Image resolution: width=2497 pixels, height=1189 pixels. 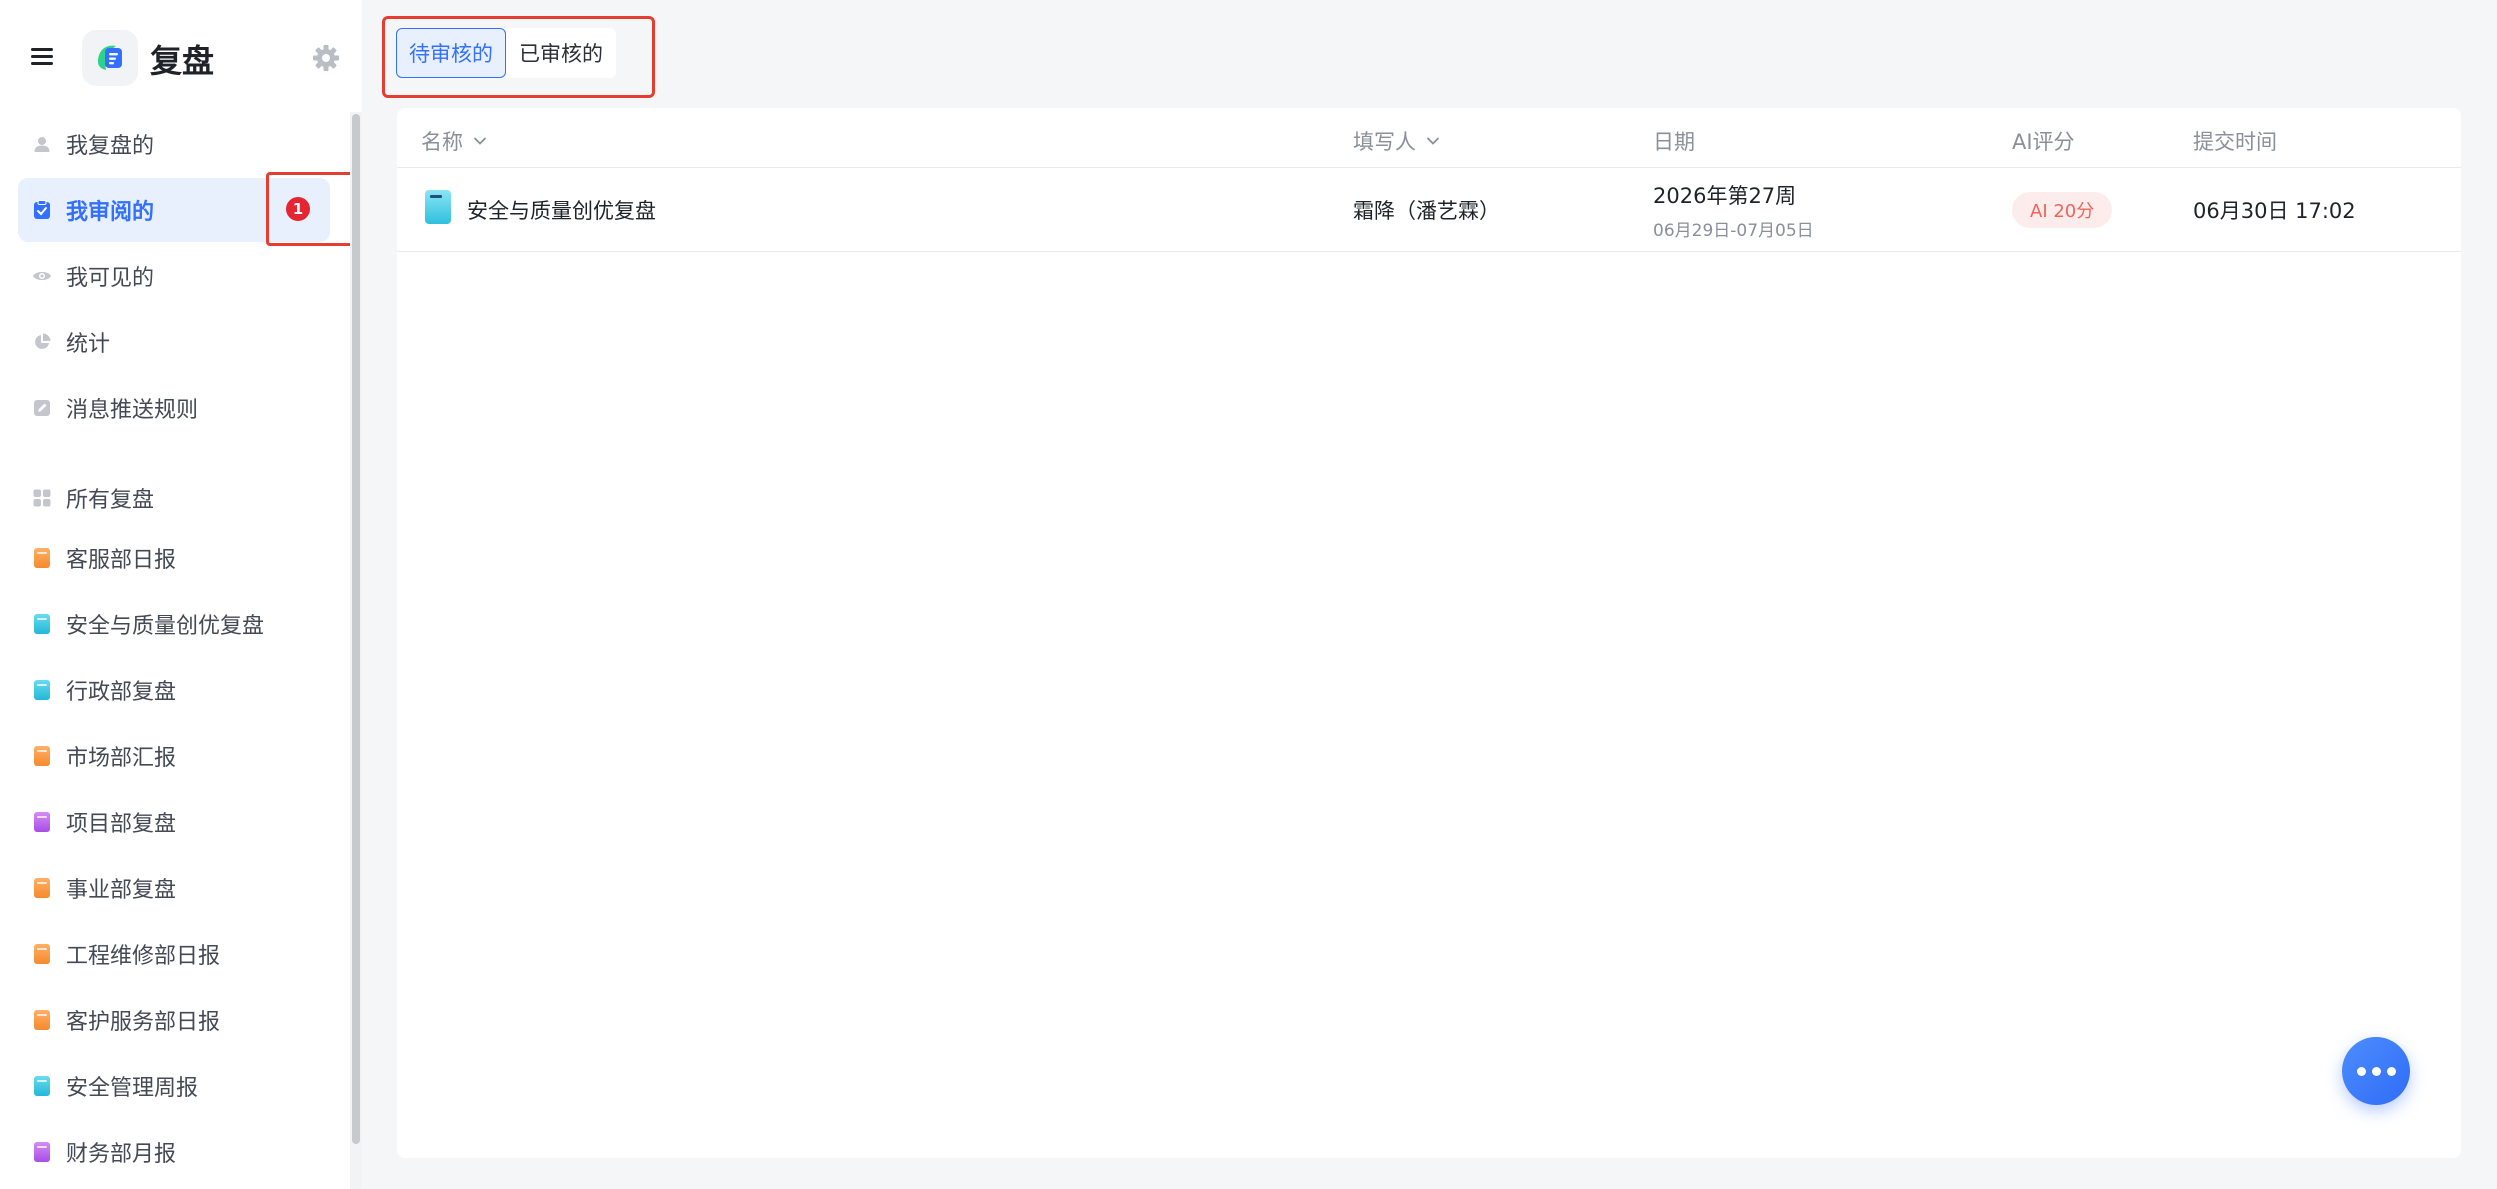 I want to click on row-name: 安全与质量创优复盘, so click(x=561, y=211).